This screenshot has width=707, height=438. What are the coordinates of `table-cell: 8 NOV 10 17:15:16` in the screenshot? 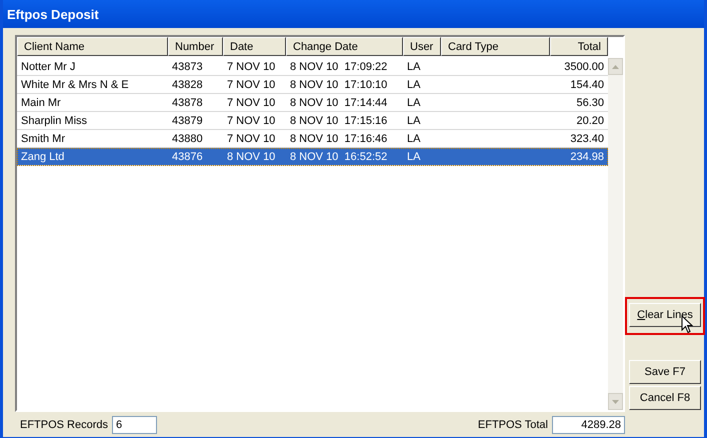 It's located at (339, 120).